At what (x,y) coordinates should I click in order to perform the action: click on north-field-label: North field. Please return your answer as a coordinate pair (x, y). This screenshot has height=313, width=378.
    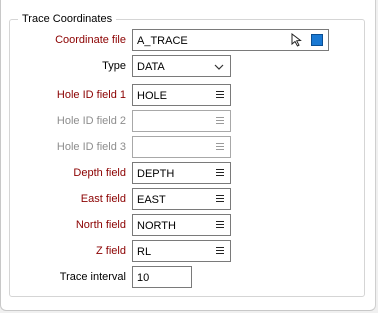
    Looking at the image, I should click on (100, 225).